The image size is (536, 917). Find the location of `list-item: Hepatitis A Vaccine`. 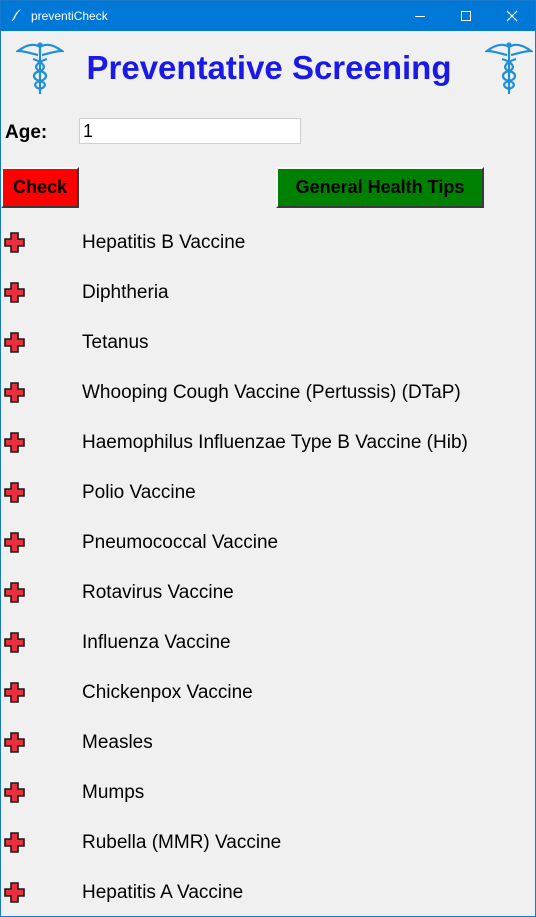

list-item: Hepatitis A Vaccine is located at coordinates (268, 891).